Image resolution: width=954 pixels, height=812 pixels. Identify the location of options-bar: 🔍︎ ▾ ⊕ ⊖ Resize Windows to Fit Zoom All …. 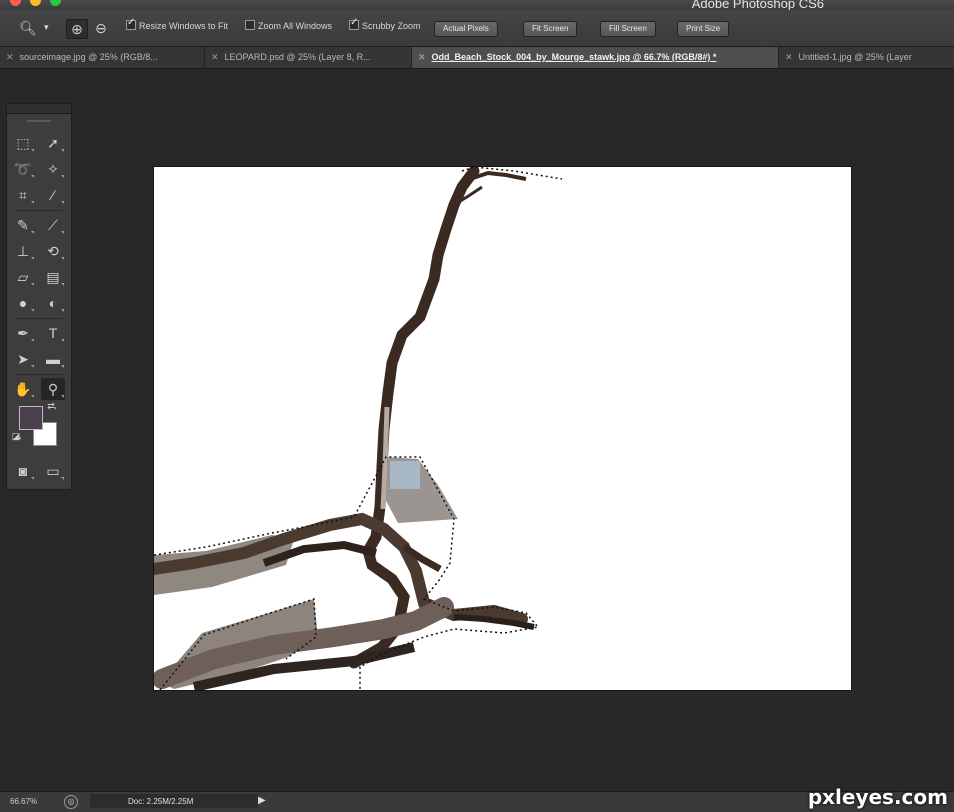
(477, 28).